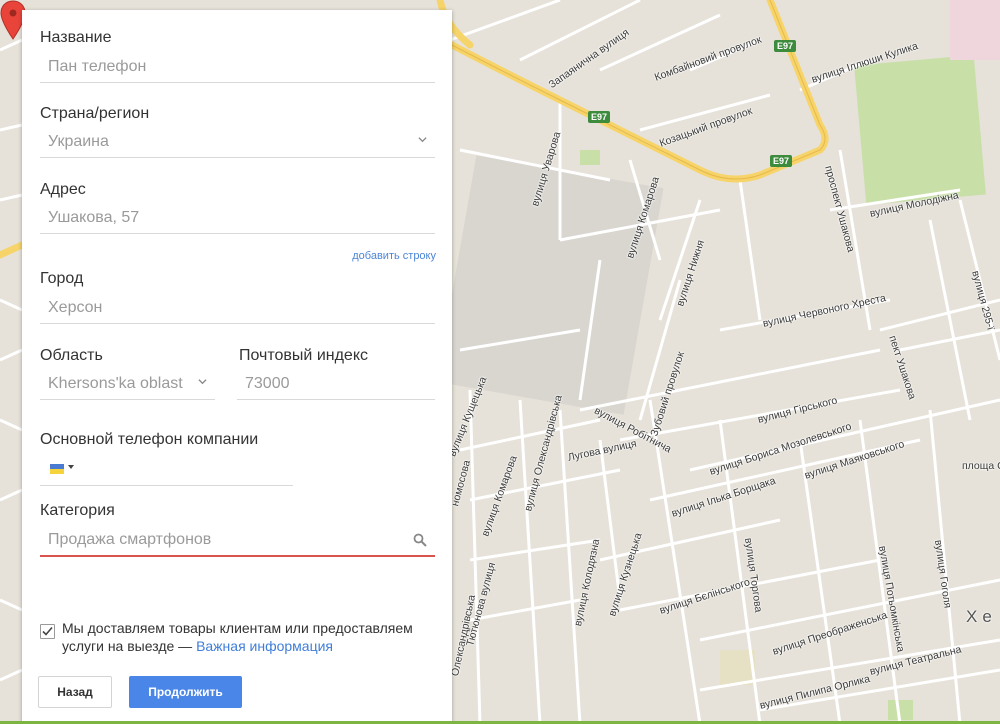 This screenshot has height=724, width=1000. I want to click on phone-label: Основной телефон компании, so click(149, 439).